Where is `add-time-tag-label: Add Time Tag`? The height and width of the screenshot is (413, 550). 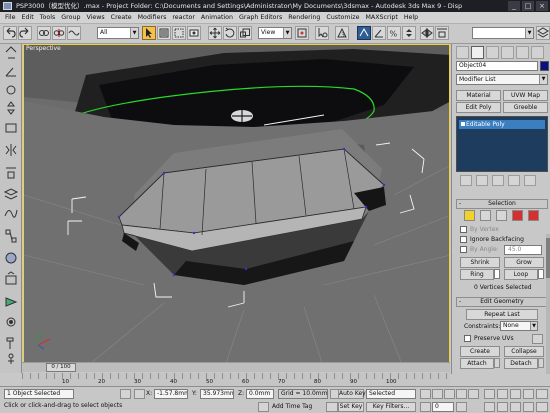 add-time-tag-label: Add Time Tag is located at coordinates (292, 406).